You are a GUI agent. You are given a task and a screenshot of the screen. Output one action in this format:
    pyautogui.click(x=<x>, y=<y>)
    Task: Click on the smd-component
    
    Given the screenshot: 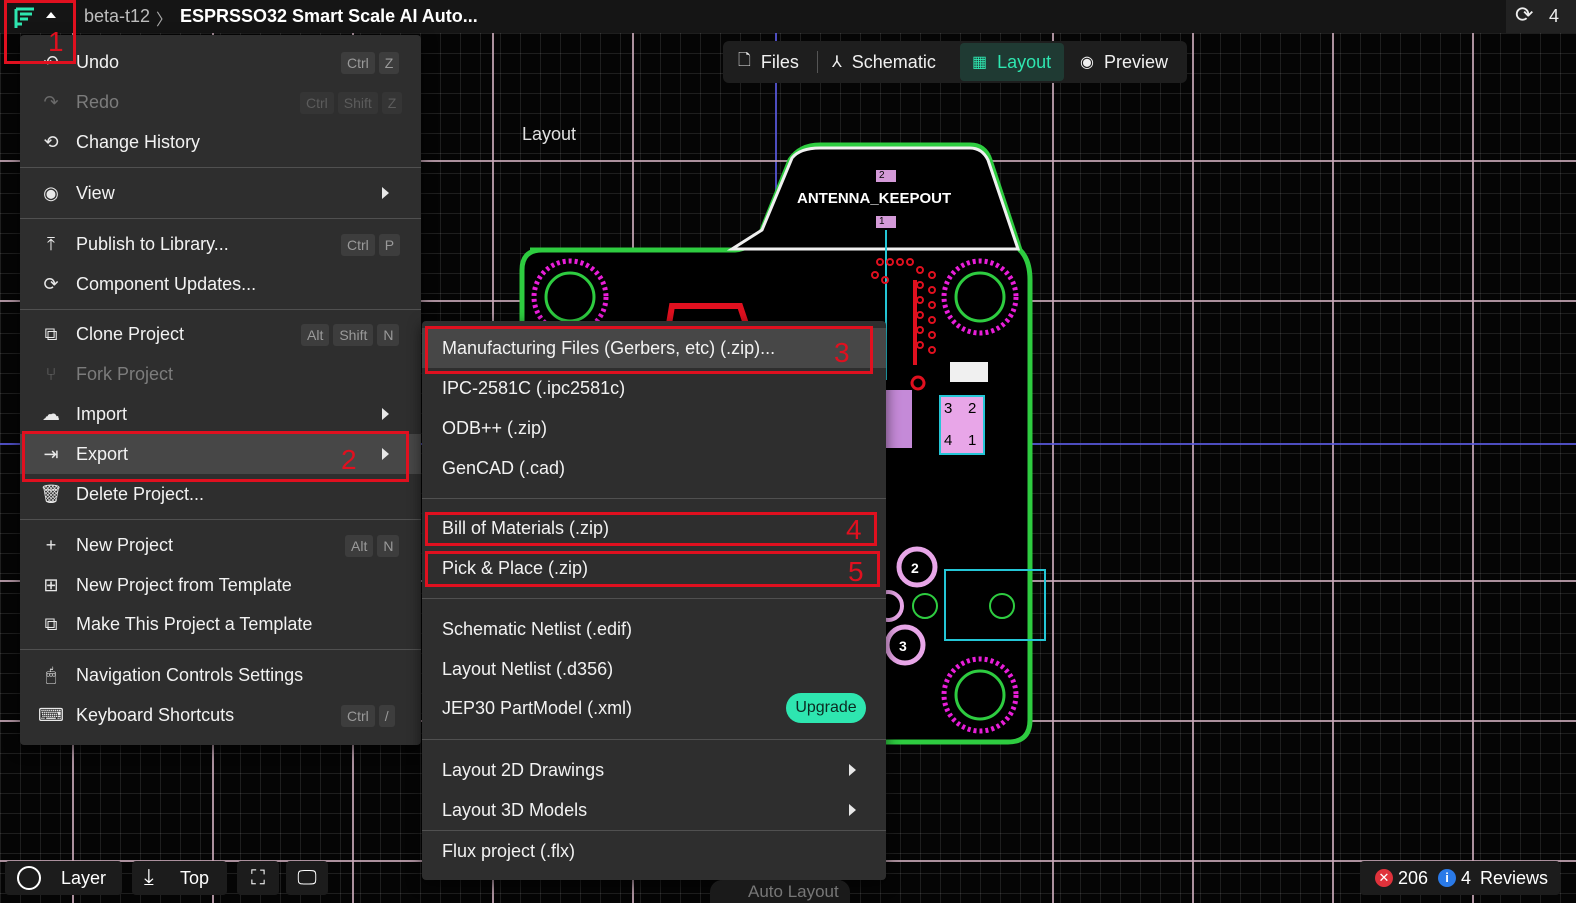 What is the action you would take?
    pyautogui.click(x=969, y=372)
    